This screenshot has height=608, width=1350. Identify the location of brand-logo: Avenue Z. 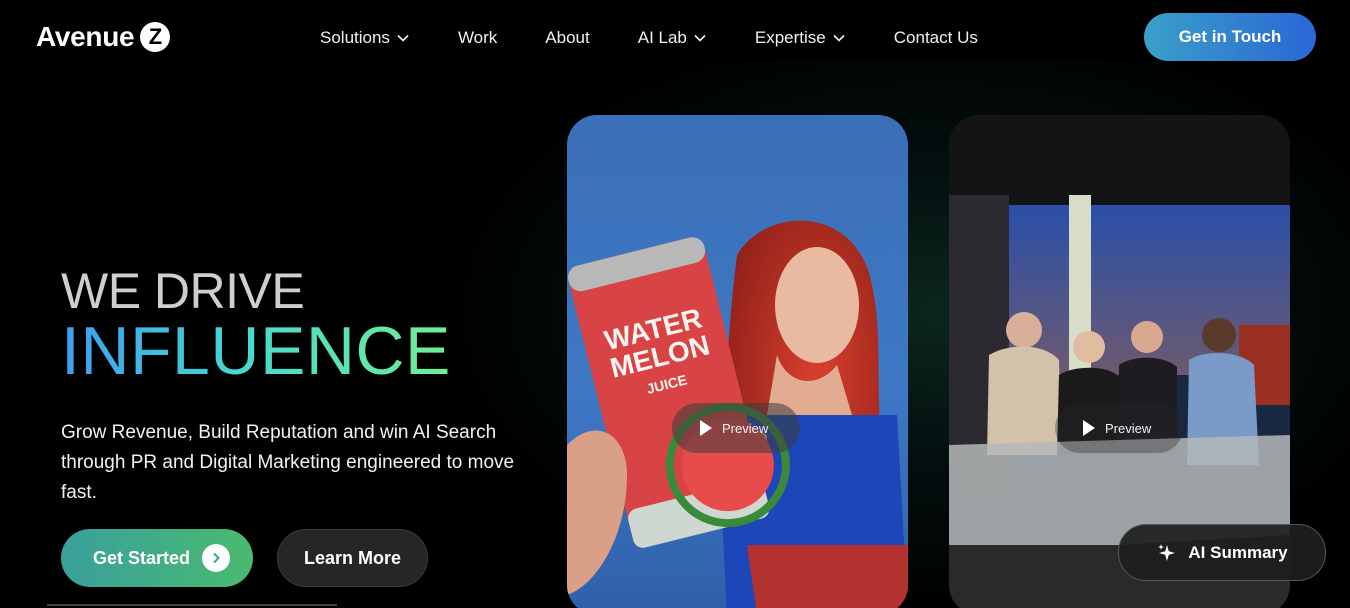
(103, 37).